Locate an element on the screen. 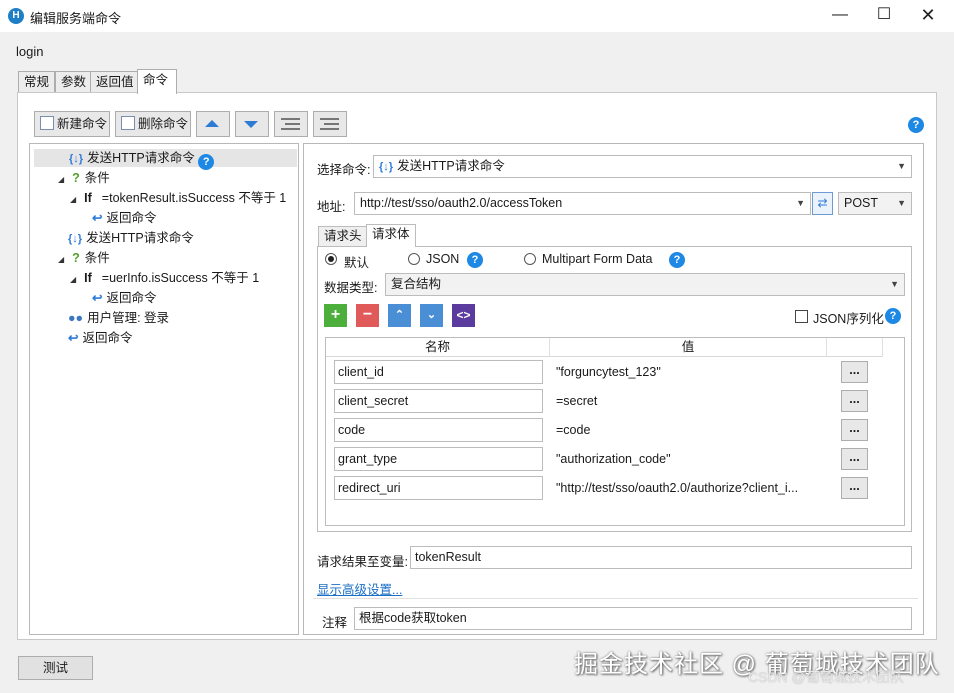 This screenshot has width=954, height=693. tree-item-condition-1: ◢? 条件 is located at coordinates (84, 178).